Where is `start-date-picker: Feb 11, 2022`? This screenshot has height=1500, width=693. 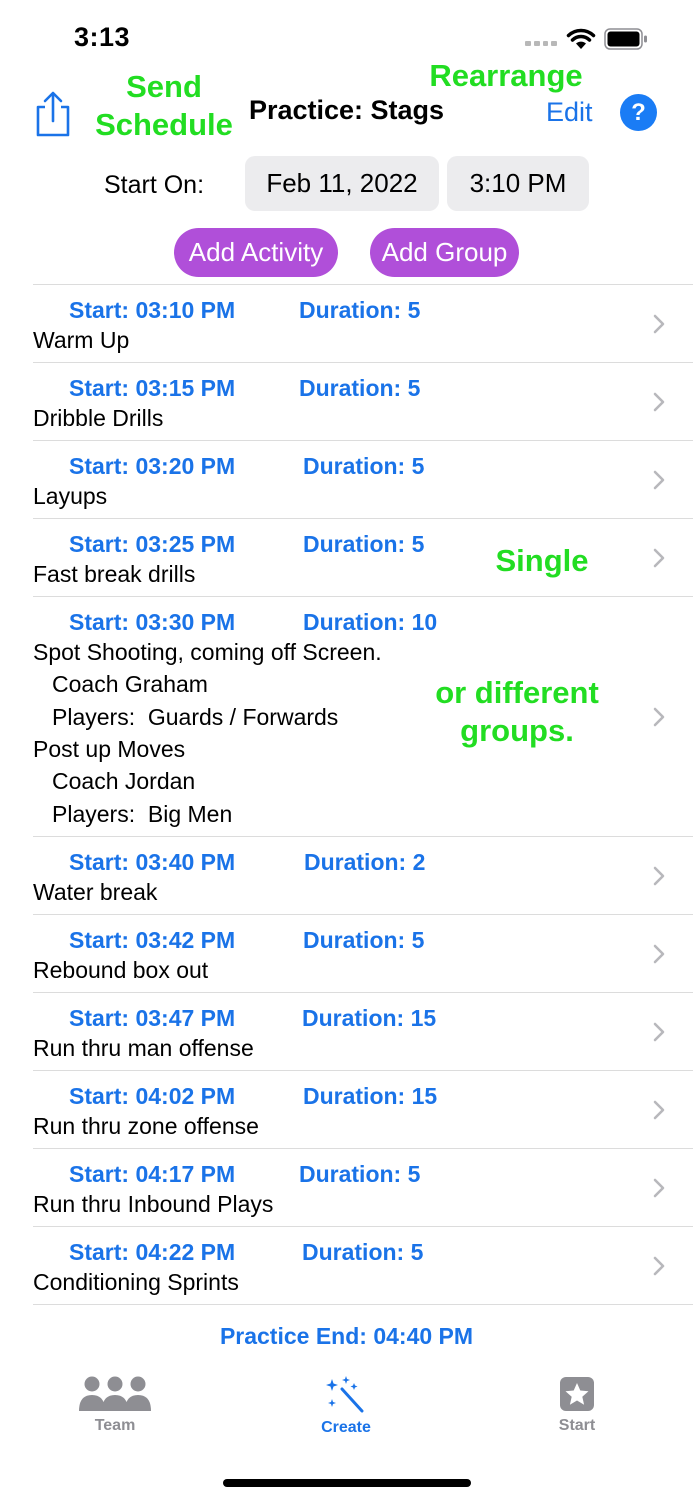
start-date-picker: Feb 11, 2022 is located at coordinates (342, 183).